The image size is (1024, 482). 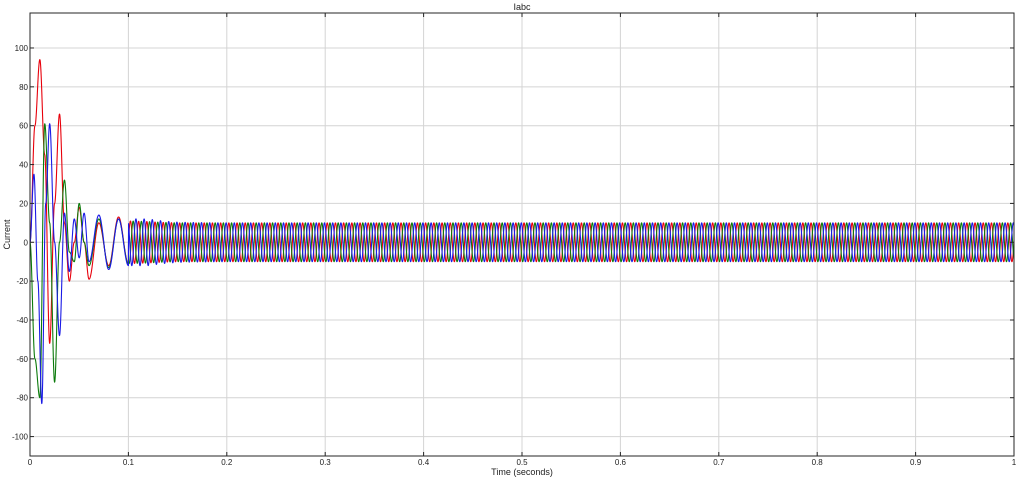 I want to click on y-tick-label: 80, so click(x=23, y=87).